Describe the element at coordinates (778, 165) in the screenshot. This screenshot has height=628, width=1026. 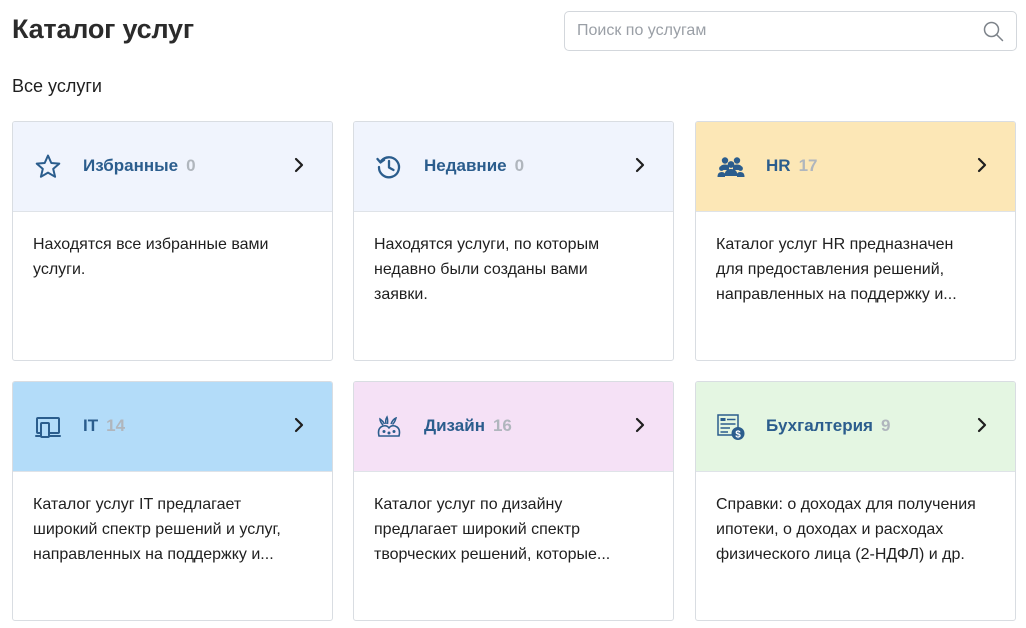
I see `card-title-text: HR` at that location.